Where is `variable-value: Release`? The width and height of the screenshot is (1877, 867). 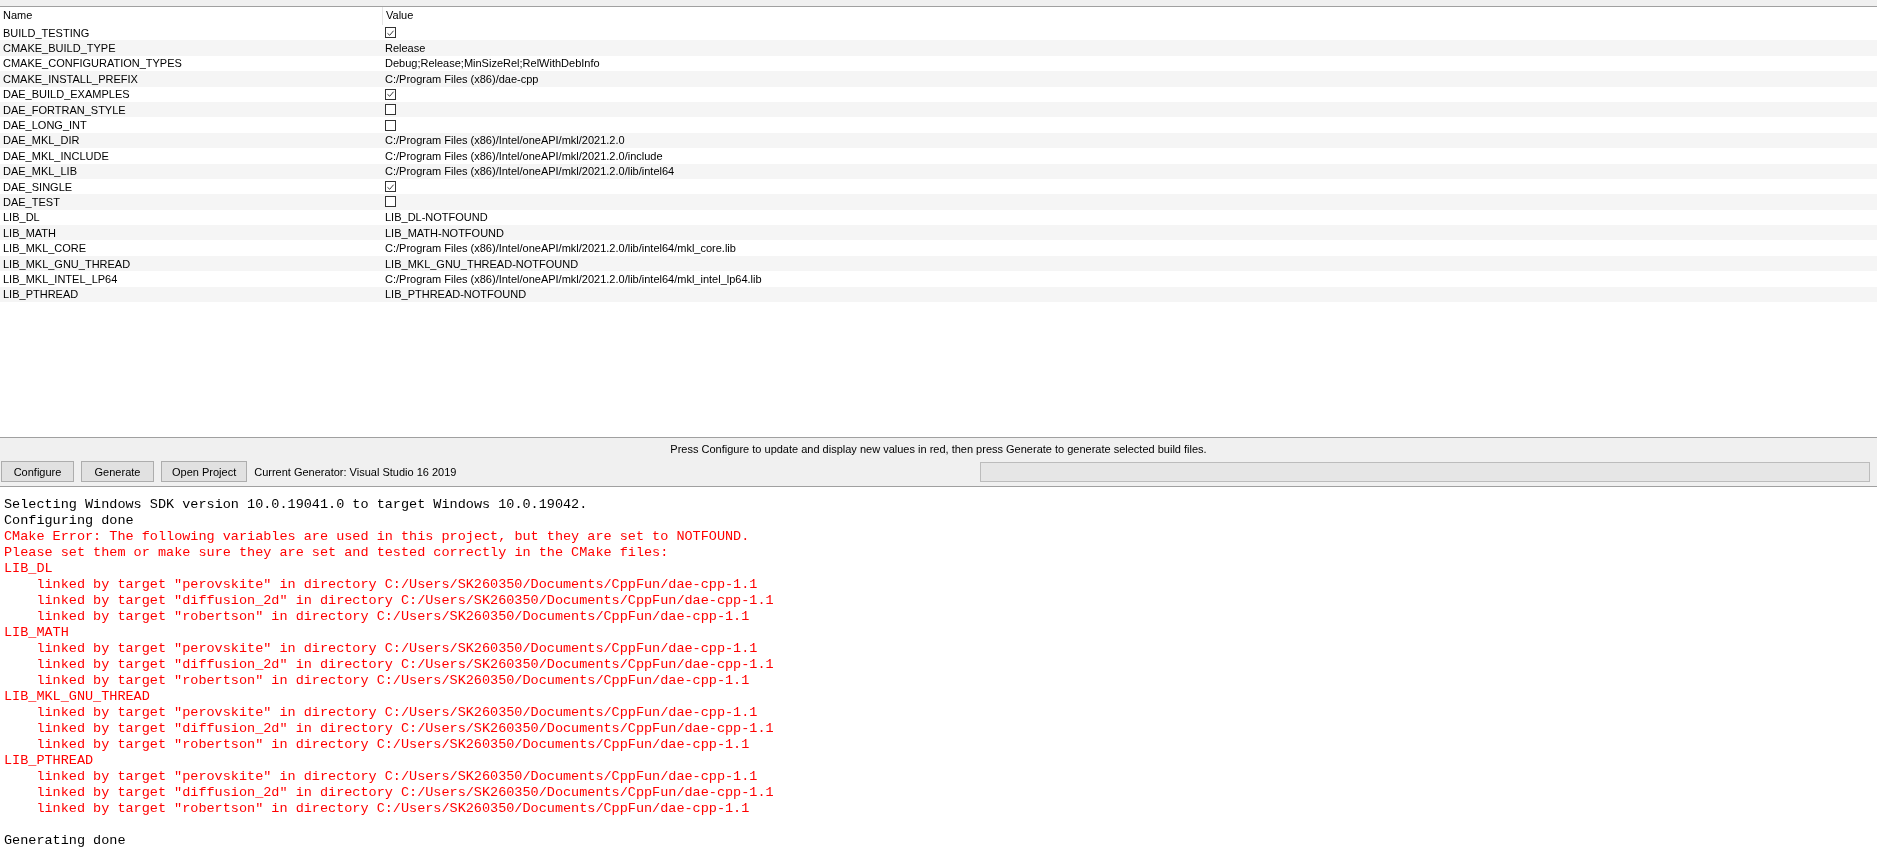 variable-value: Release is located at coordinates (405, 48).